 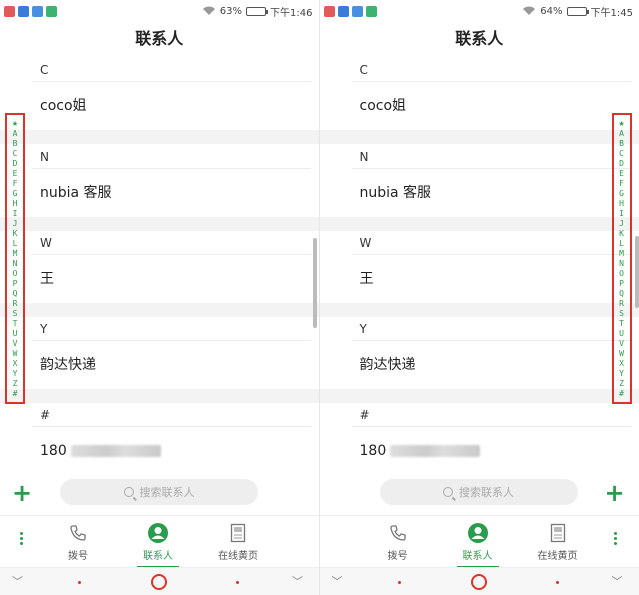 I want to click on status-bar: 63% 下午1:46, so click(x=159, y=11).